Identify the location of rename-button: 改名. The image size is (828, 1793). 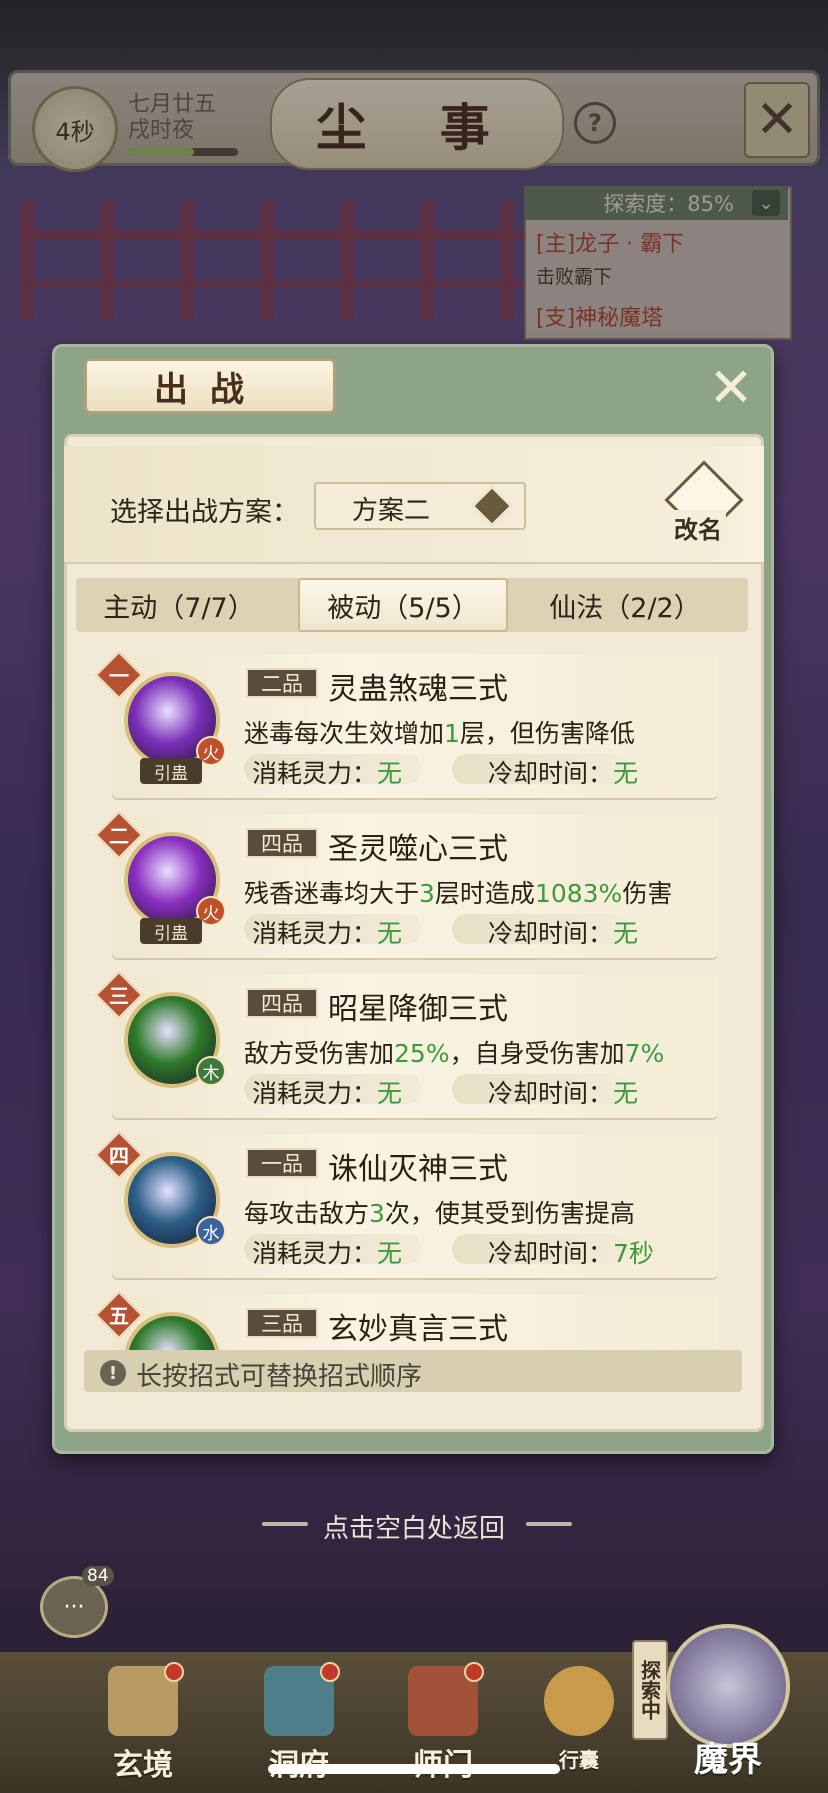
(698, 527).